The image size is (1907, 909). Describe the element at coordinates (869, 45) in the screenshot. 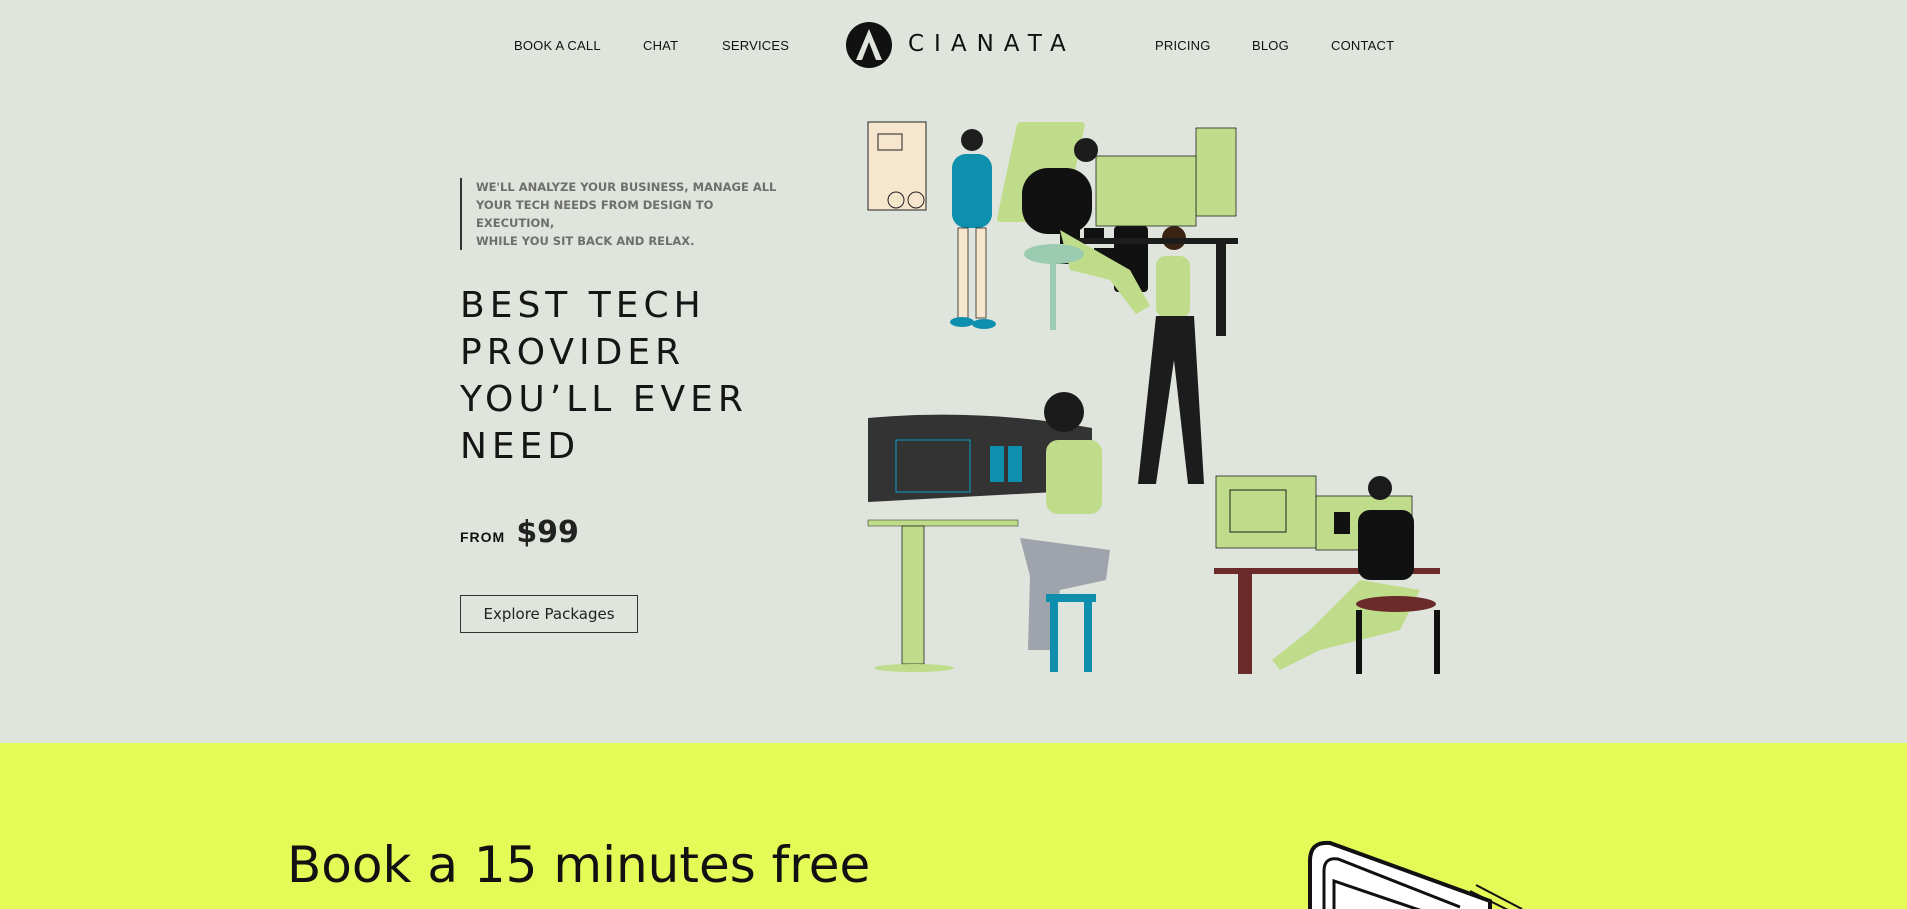

I see `logo-mark-icon` at that location.